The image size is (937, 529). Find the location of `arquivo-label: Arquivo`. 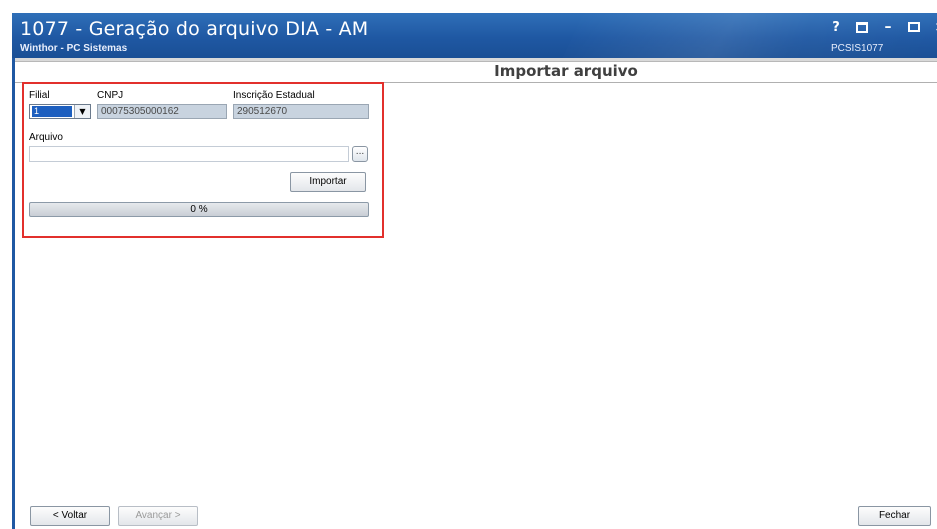

arquivo-label: Arquivo is located at coordinates (46, 137).